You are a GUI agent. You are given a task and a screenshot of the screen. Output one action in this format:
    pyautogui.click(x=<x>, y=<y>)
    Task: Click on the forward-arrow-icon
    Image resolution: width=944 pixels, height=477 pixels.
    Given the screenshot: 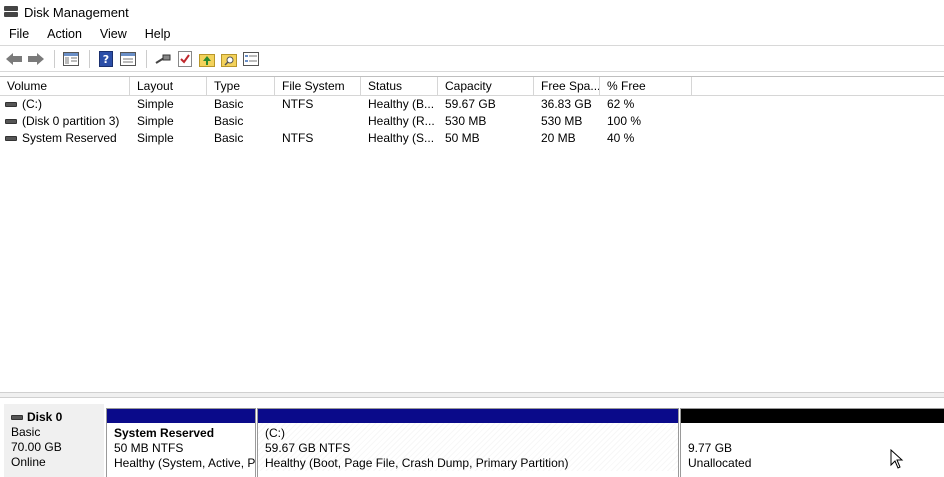 What is the action you would take?
    pyautogui.click(x=36, y=59)
    